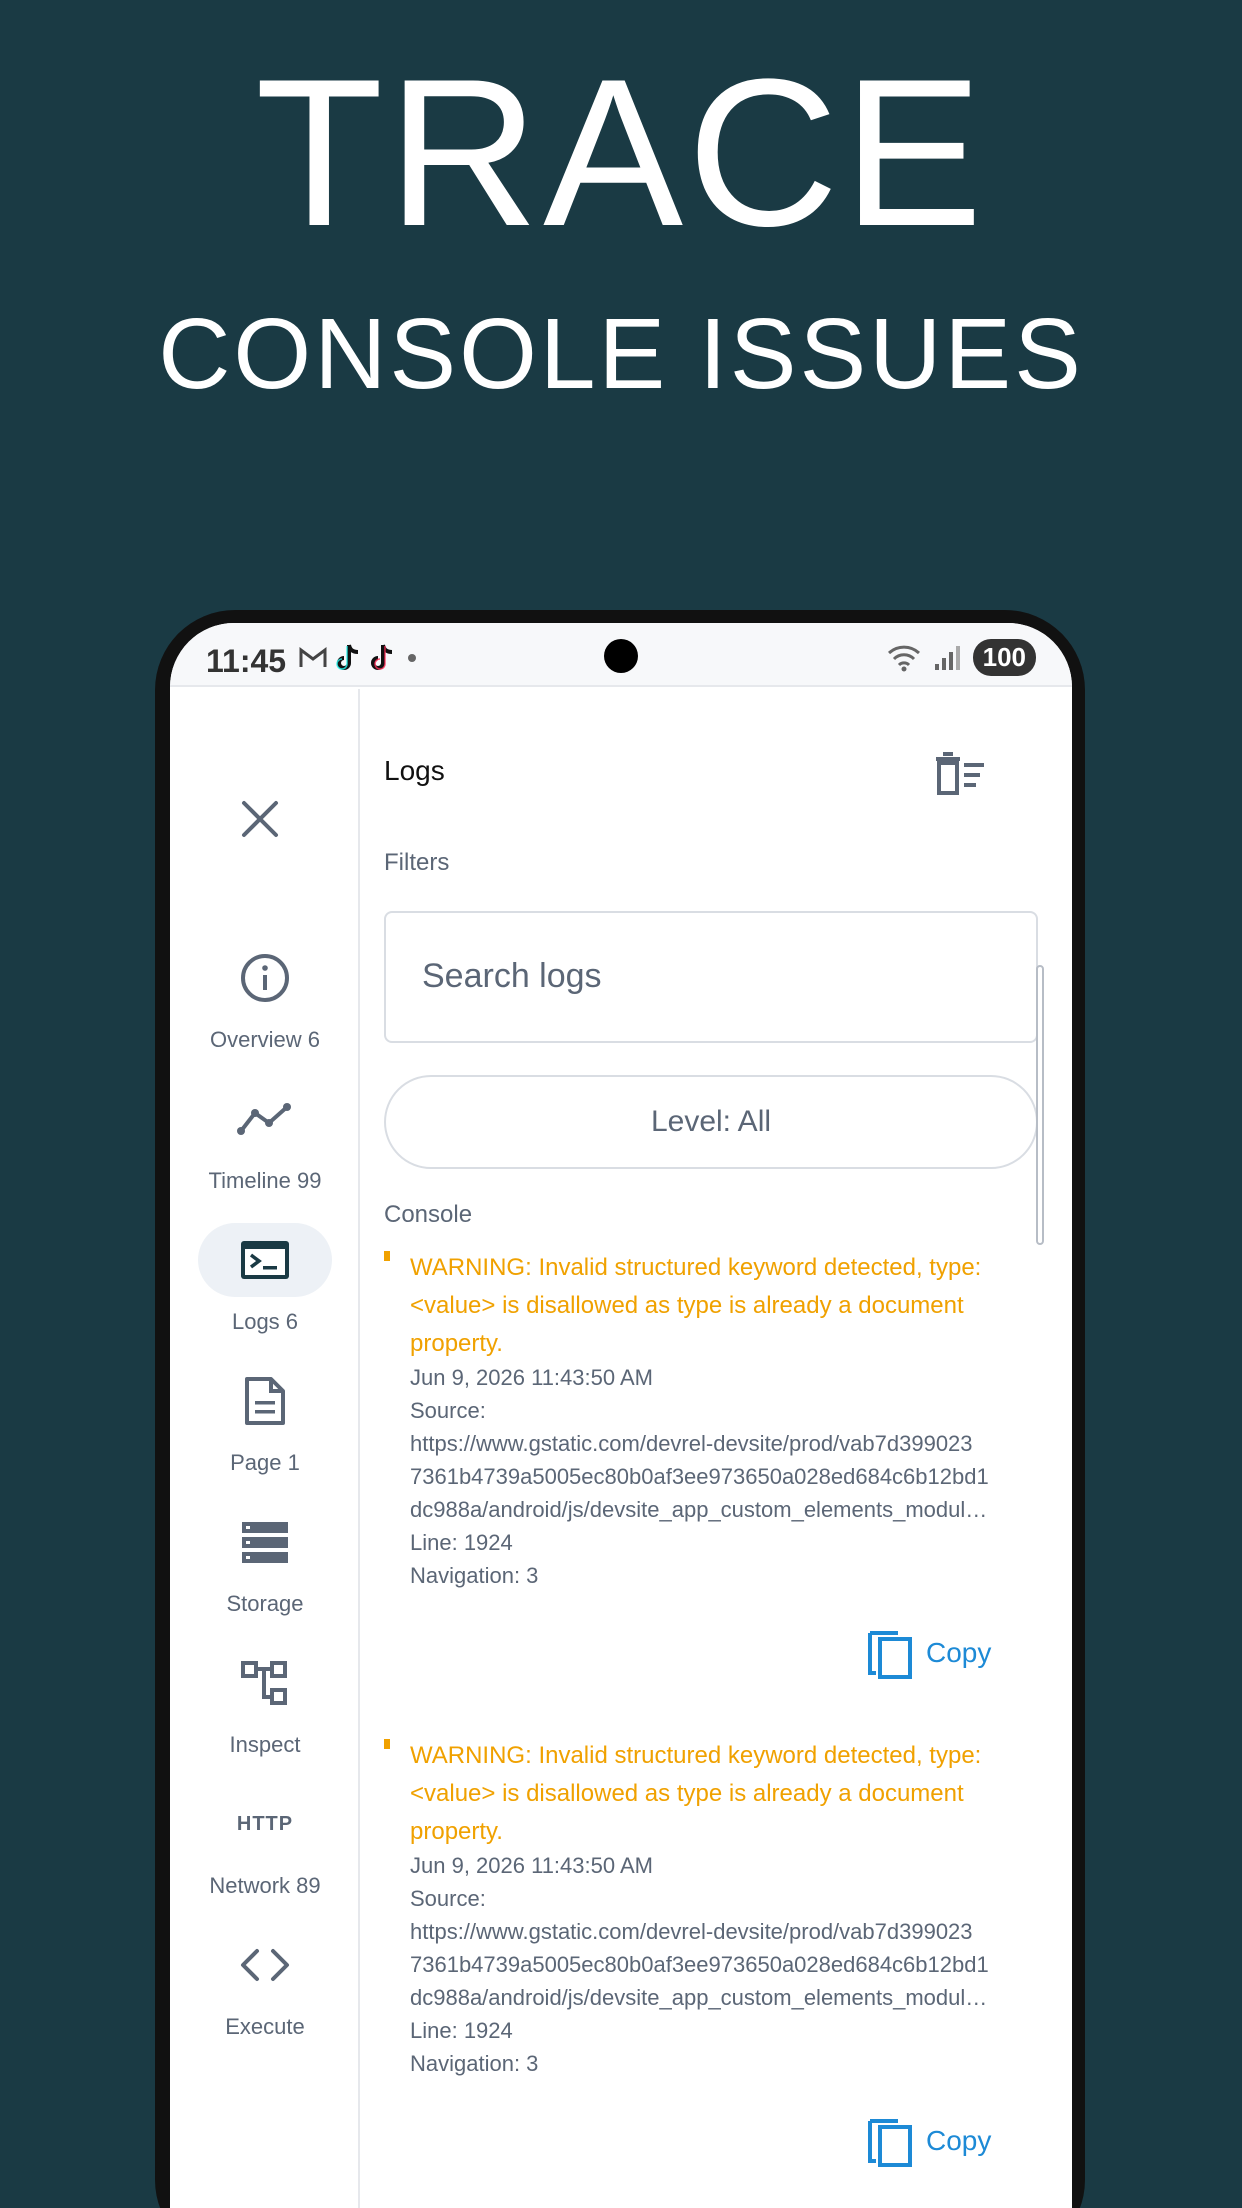  Describe the element at coordinates (265, 1260) in the screenshot. I see `terminal-icon` at that location.